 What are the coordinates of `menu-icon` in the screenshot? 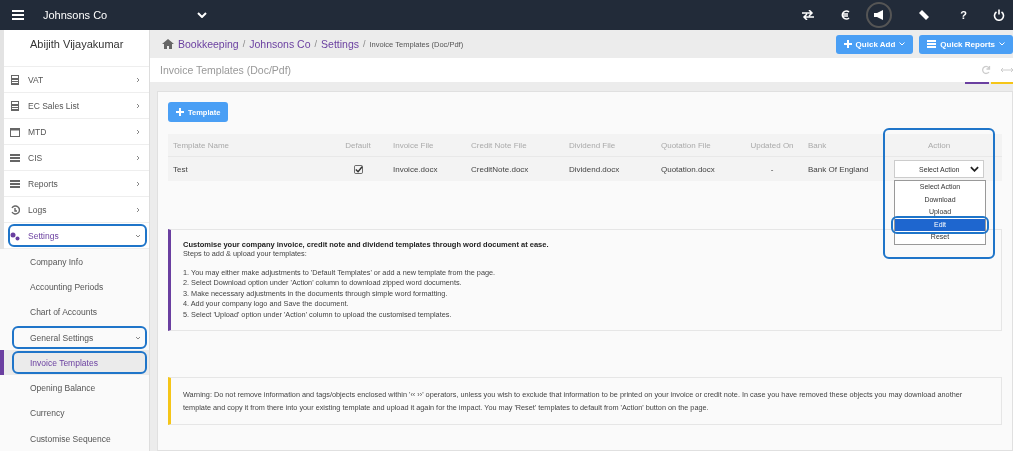 It's located at (18, 15).